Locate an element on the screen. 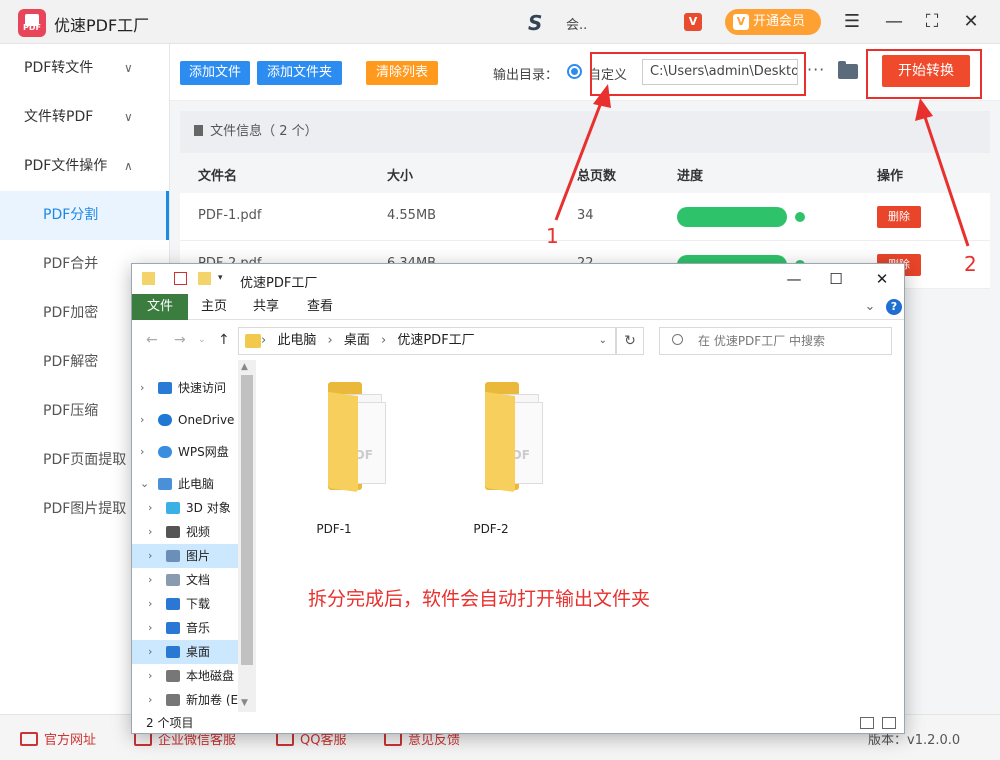 The height and width of the screenshot is (760, 1000). address-bar: › 此电脑 › 桌面 › 优速PDF工厂 ⌄ is located at coordinates (427, 341).